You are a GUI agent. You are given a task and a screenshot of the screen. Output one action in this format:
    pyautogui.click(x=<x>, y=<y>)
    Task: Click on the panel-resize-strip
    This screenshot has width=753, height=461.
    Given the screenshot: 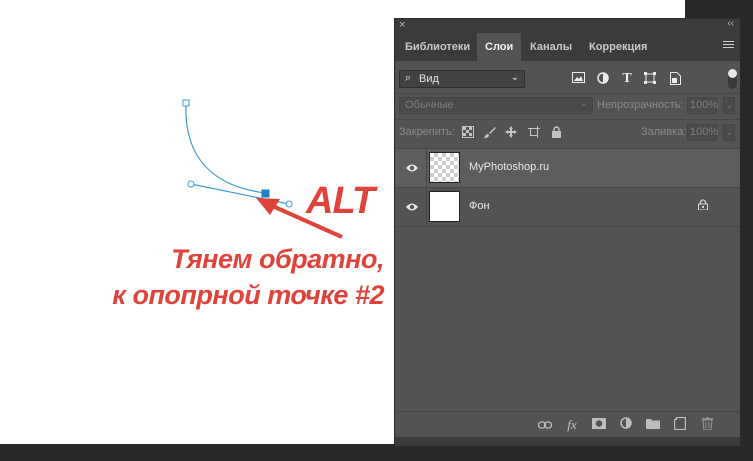 What is the action you would take?
    pyautogui.click(x=567, y=441)
    